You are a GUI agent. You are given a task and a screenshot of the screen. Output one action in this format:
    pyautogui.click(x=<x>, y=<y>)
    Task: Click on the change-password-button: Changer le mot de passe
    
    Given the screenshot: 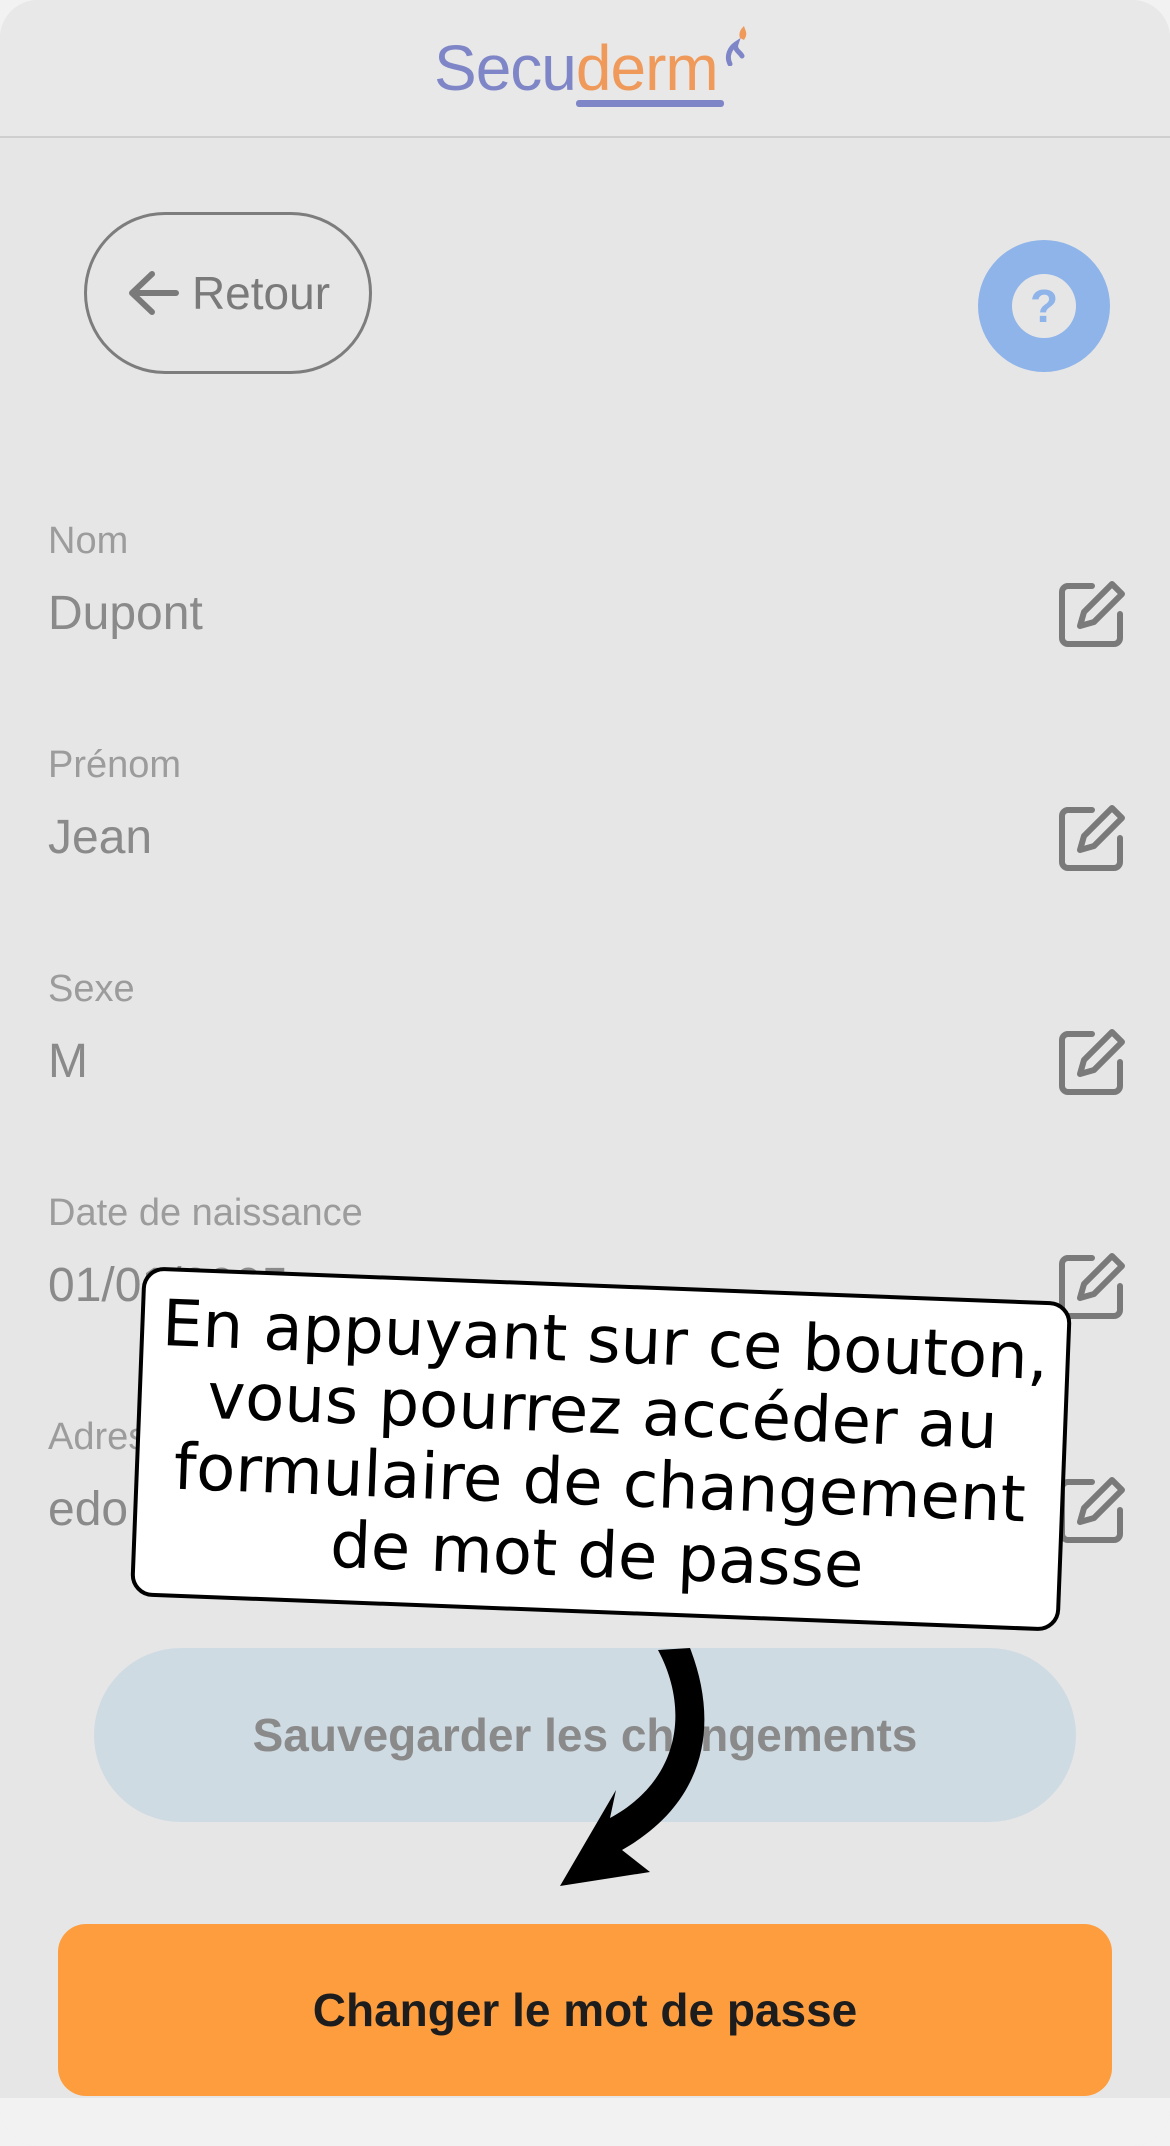 What is the action you would take?
    pyautogui.click(x=585, y=2010)
    